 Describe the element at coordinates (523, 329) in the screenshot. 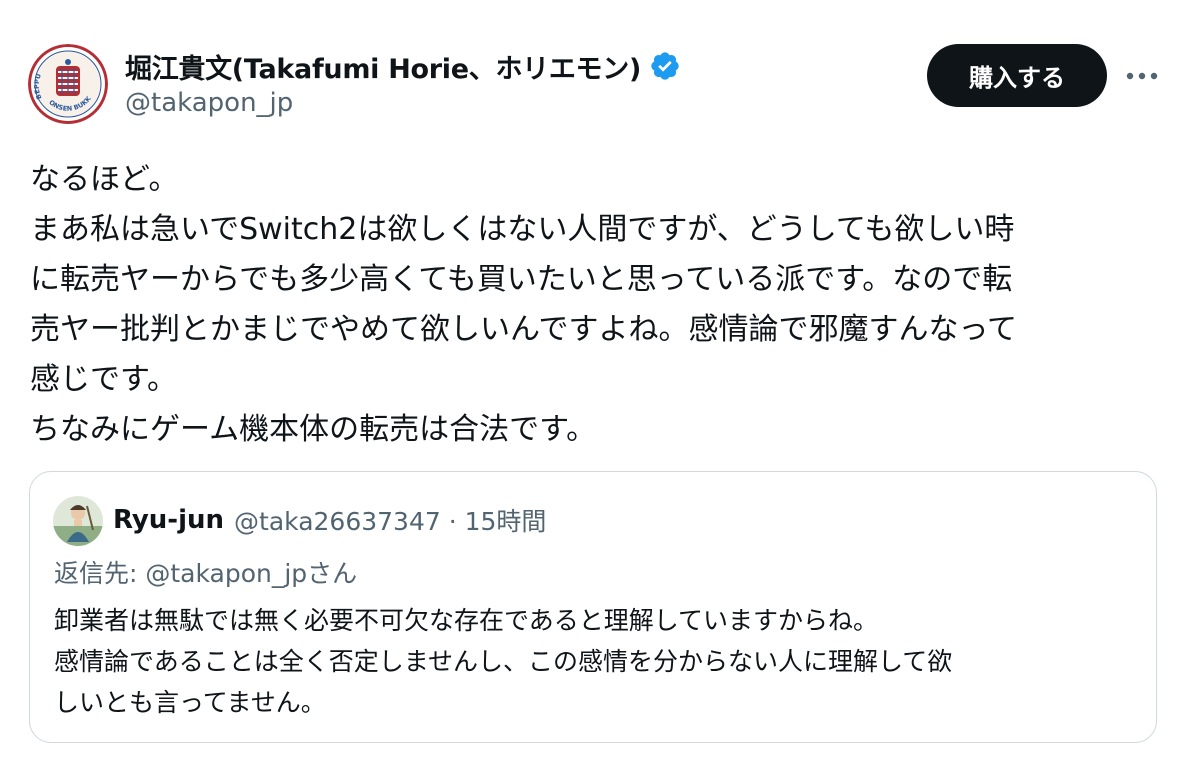

I see `tweet-line: 売ヤー批判とかまじでやめて欲しいんですよね。感情論で邪魔すんなって` at that location.